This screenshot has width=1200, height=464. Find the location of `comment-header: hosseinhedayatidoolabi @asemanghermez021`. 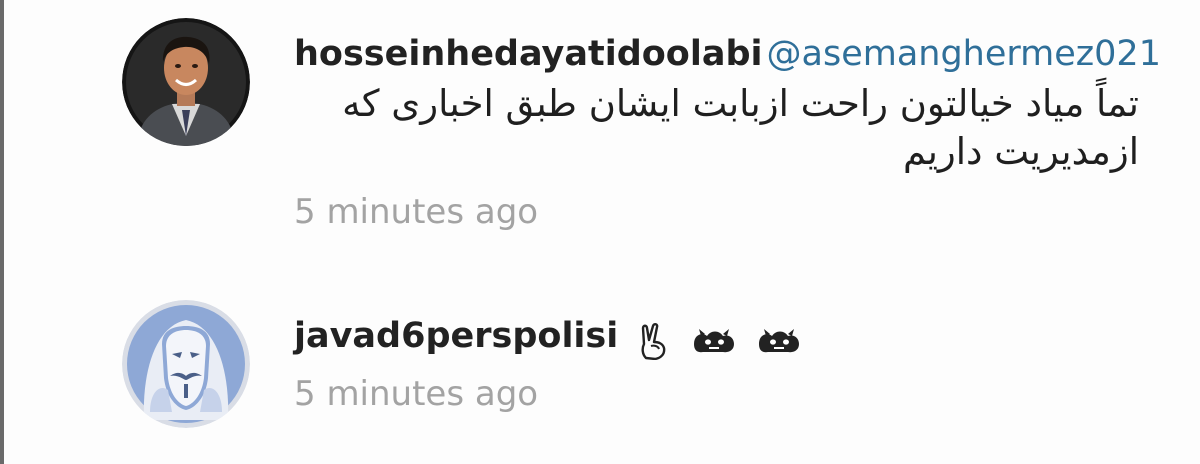

comment-header: hosseinhedayatidoolabi @asemanghermez021 is located at coordinates (747, 54).